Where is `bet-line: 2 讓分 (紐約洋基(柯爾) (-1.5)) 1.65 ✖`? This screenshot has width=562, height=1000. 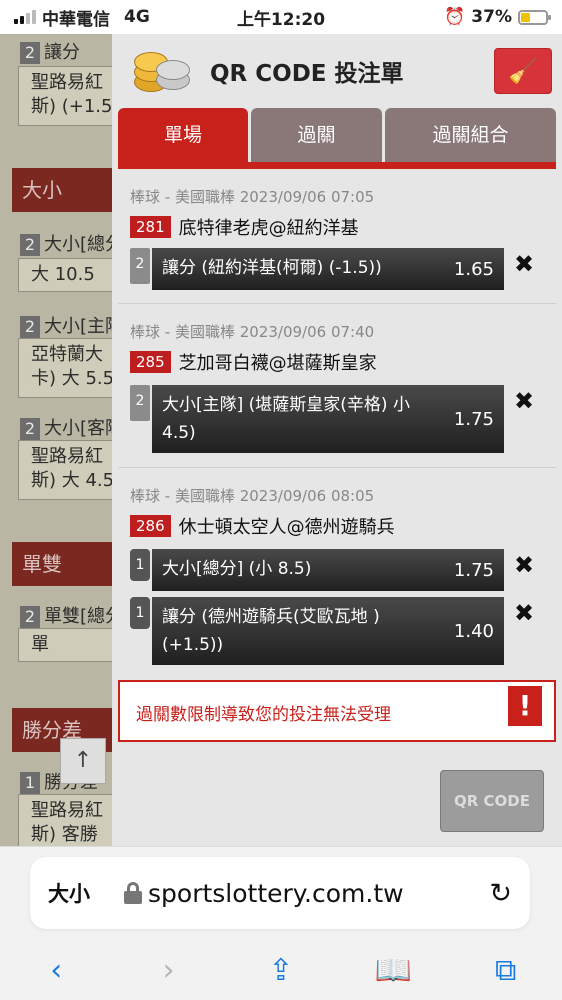
bet-line: 2 讓分 (紐約洋基(柯爾) (-1.5)) 1.65 ✖ is located at coordinates (334, 269).